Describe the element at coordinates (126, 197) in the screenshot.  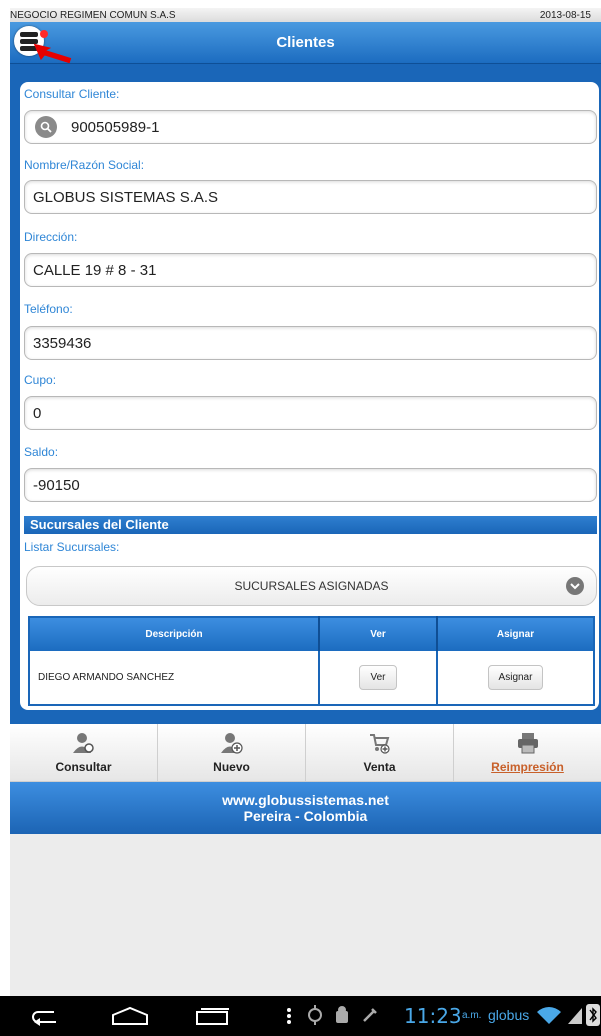
I see `nombre-value: GLOBUS SISTEMAS S.A.S` at that location.